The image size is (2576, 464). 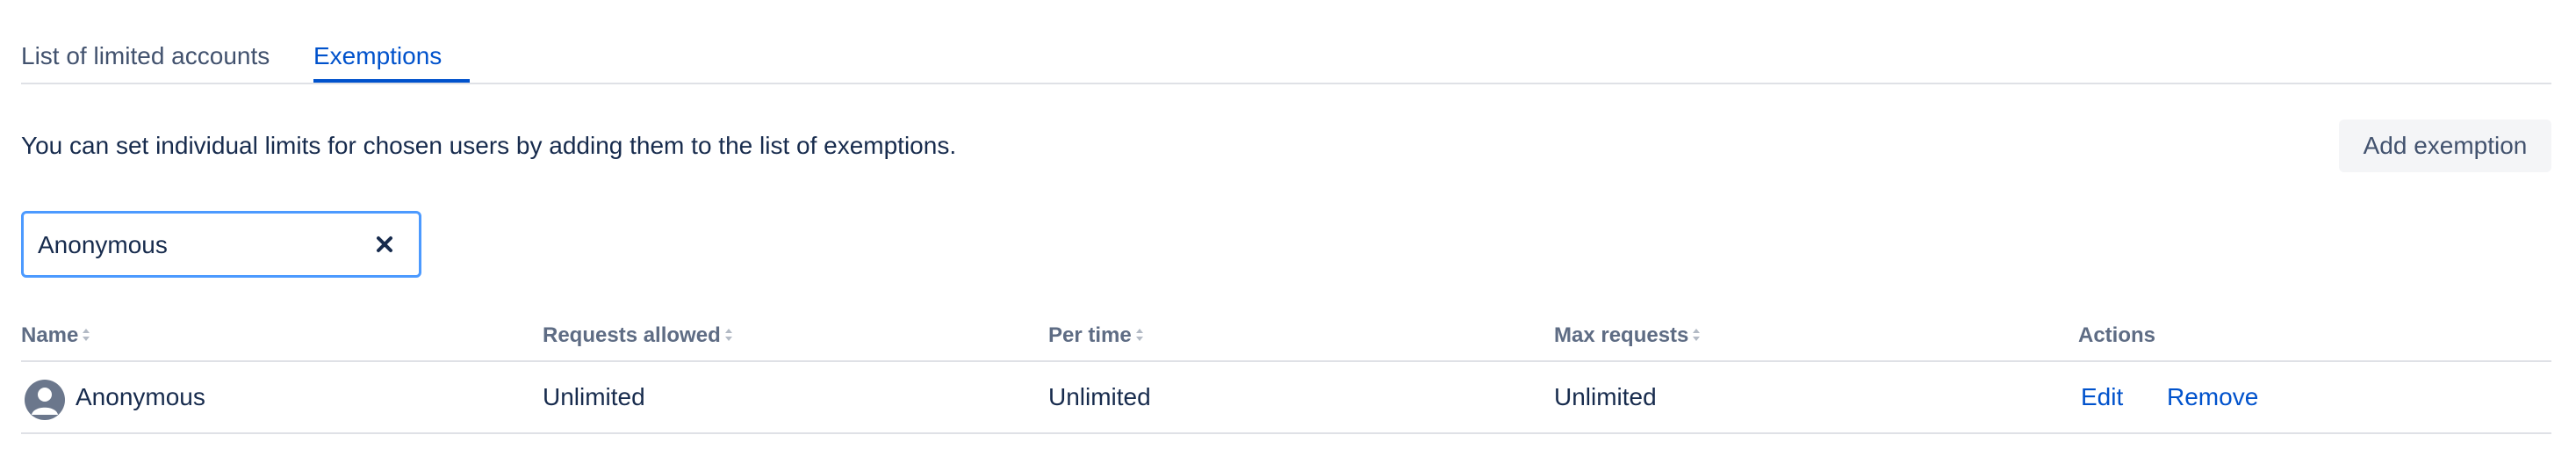 What do you see at coordinates (2445, 146) in the screenshot?
I see `add-exemption-button: Add exemption` at bounding box center [2445, 146].